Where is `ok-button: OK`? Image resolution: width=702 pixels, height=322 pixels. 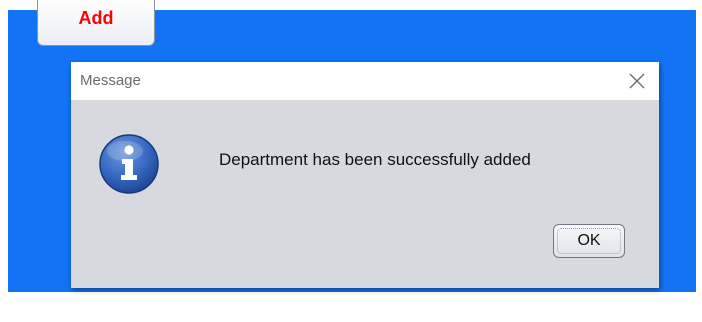 ok-button: OK is located at coordinates (589, 241).